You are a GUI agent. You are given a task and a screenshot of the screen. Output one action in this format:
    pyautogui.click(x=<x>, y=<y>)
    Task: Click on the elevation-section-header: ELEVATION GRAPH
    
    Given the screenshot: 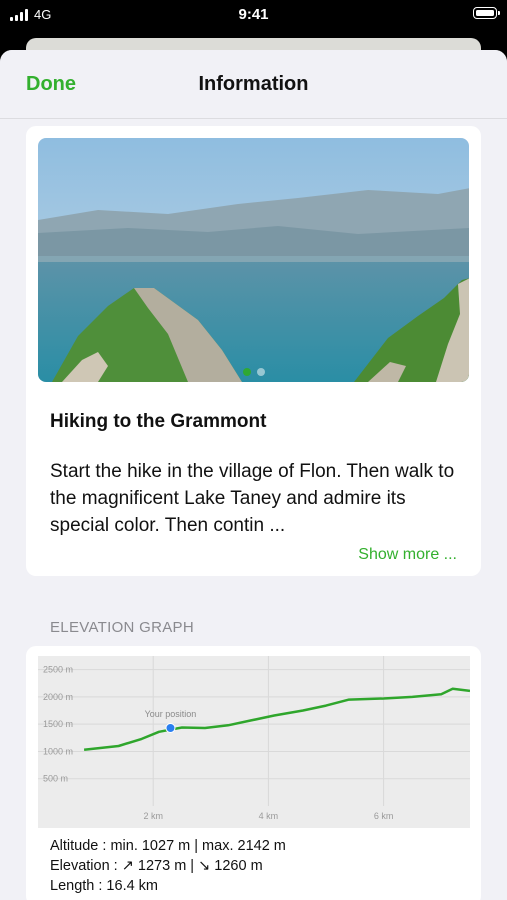 What is the action you would take?
    pyautogui.click(x=122, y=627)
    